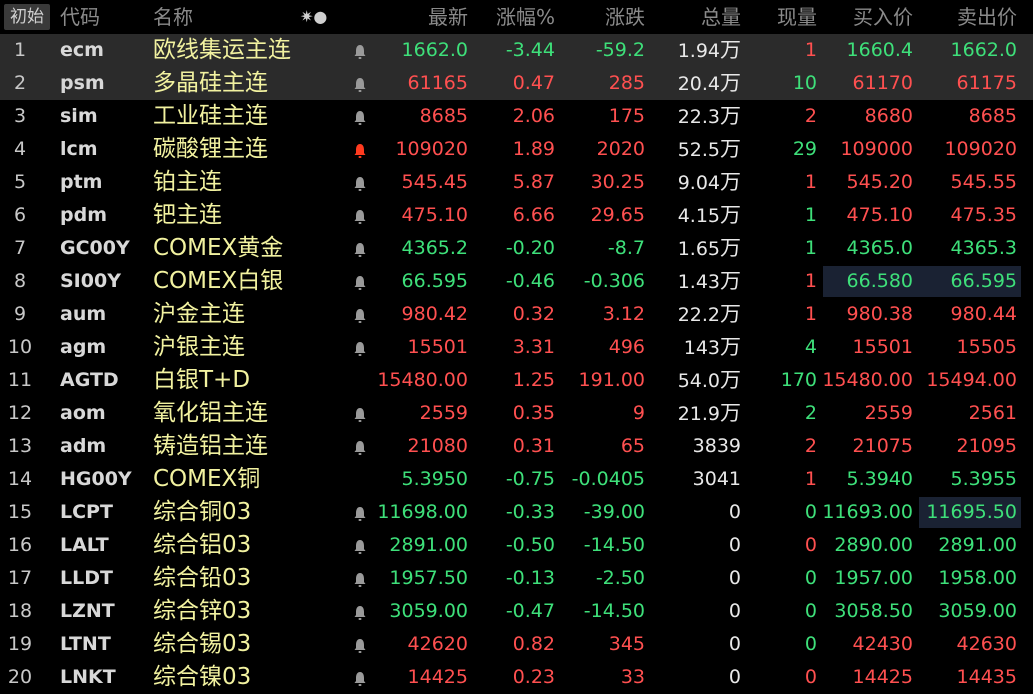 The height and width of the screenshot is (694, 1033). Describe the element at coordinates (88, 677) in the screenshot. I see `contract-code: LNKT` at that location.